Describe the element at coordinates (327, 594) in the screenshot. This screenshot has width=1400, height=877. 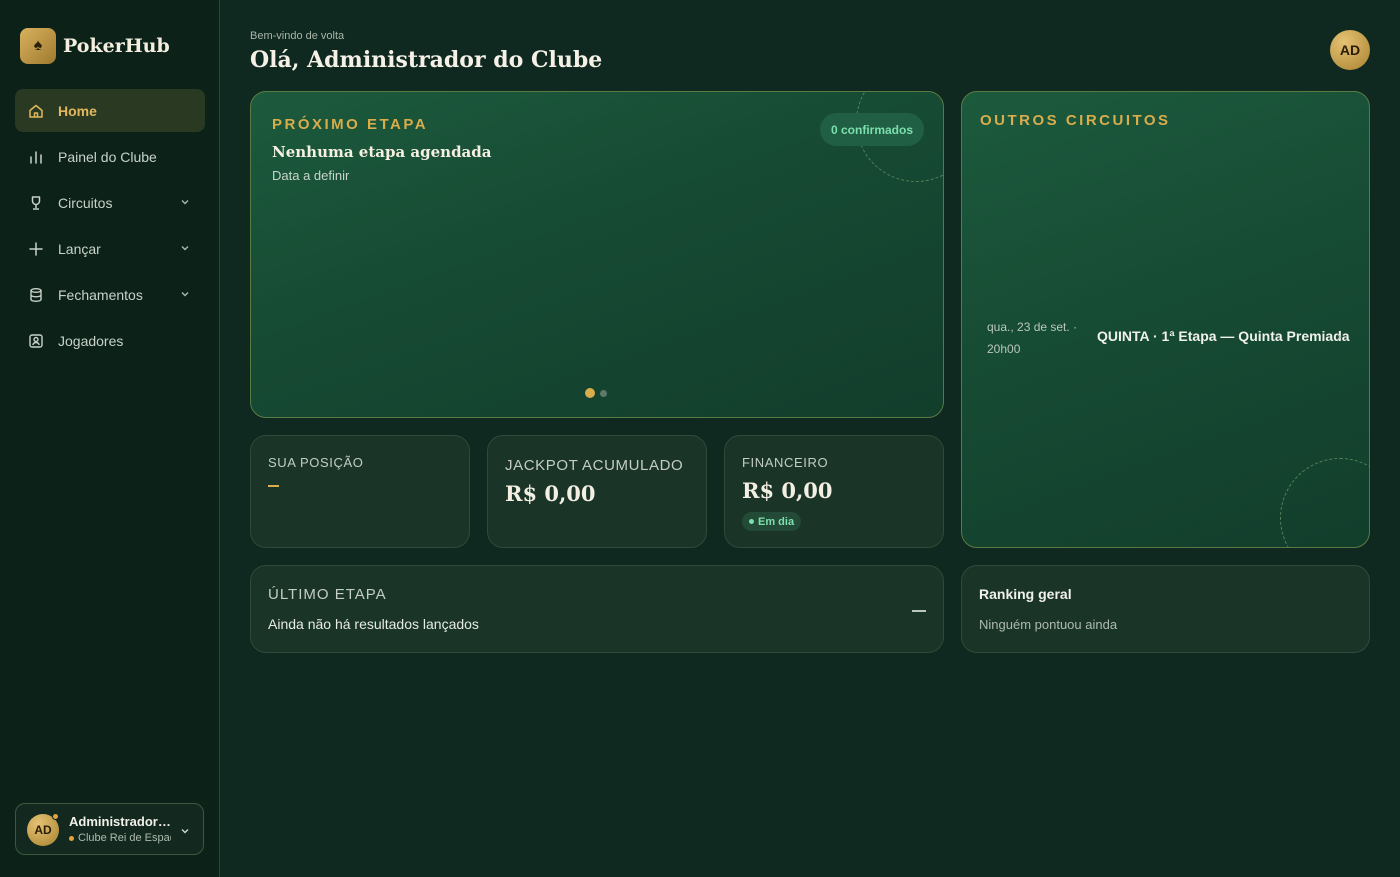
I see `last-stage-title: ÚLTIMO ETAPA` at that location.